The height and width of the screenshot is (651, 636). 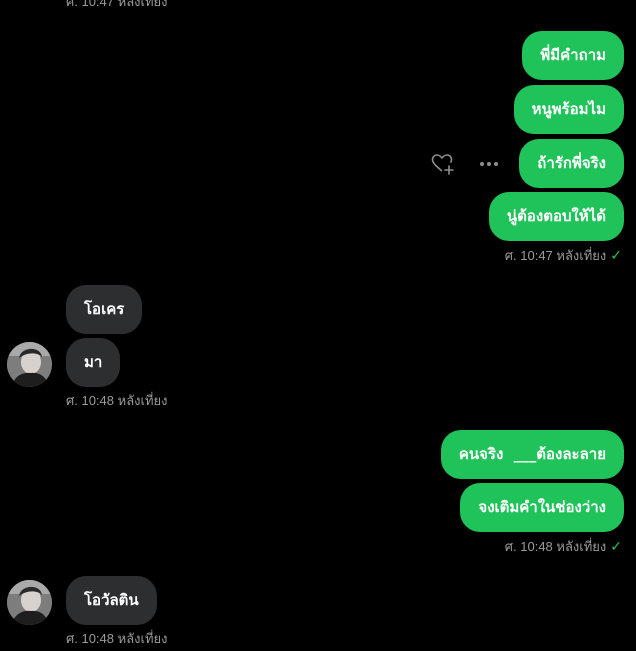 I want to click on message-text: โอเคร, so click(x=104, y=309).